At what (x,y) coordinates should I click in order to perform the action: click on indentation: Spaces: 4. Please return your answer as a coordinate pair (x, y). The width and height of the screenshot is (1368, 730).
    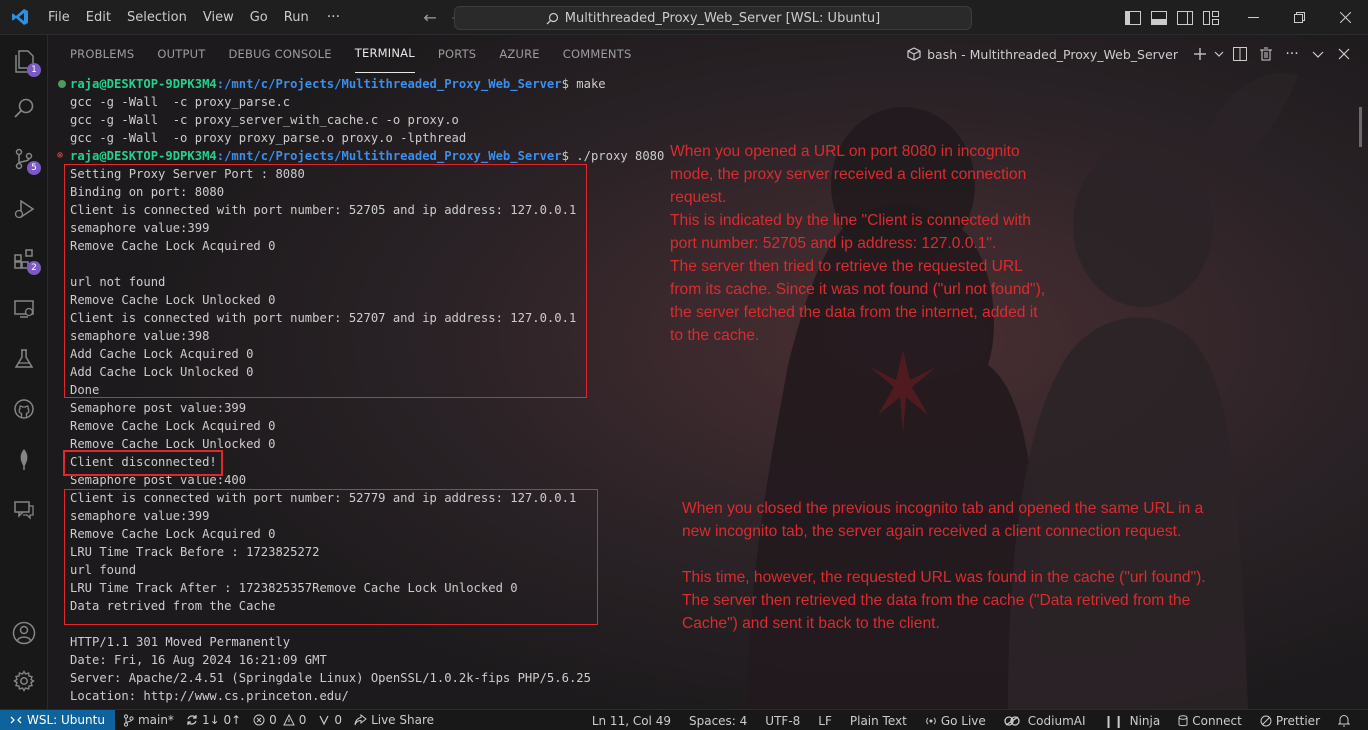
    Looking at the image, I should click on (718, 721).